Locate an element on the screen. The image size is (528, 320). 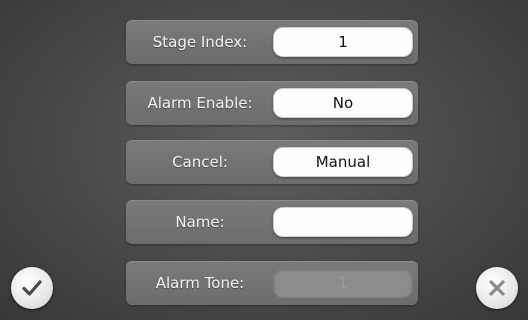
cancel-label: Cancel: is located at coordinates (200, 162).